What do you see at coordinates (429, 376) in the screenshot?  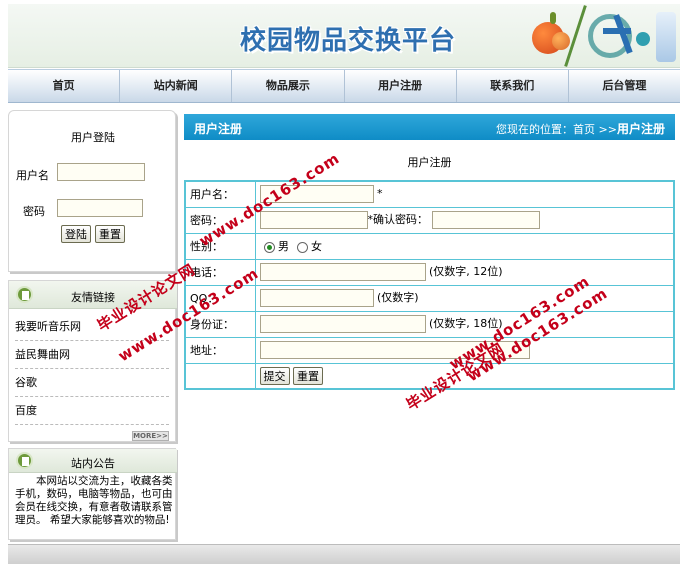 I see `form-row-buttons: 提交 重置` at bounding box center [429, 376].